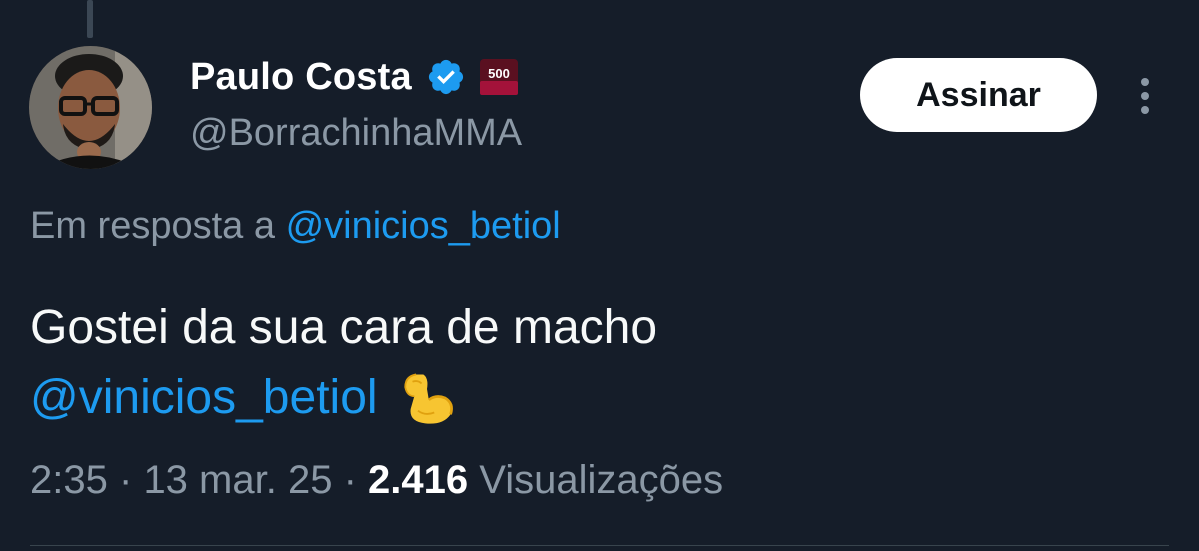 Image resolution: width=1199 pixels, height=551 pixels. I want to click on affiliate-badge-text: 500, so click(499, 73).